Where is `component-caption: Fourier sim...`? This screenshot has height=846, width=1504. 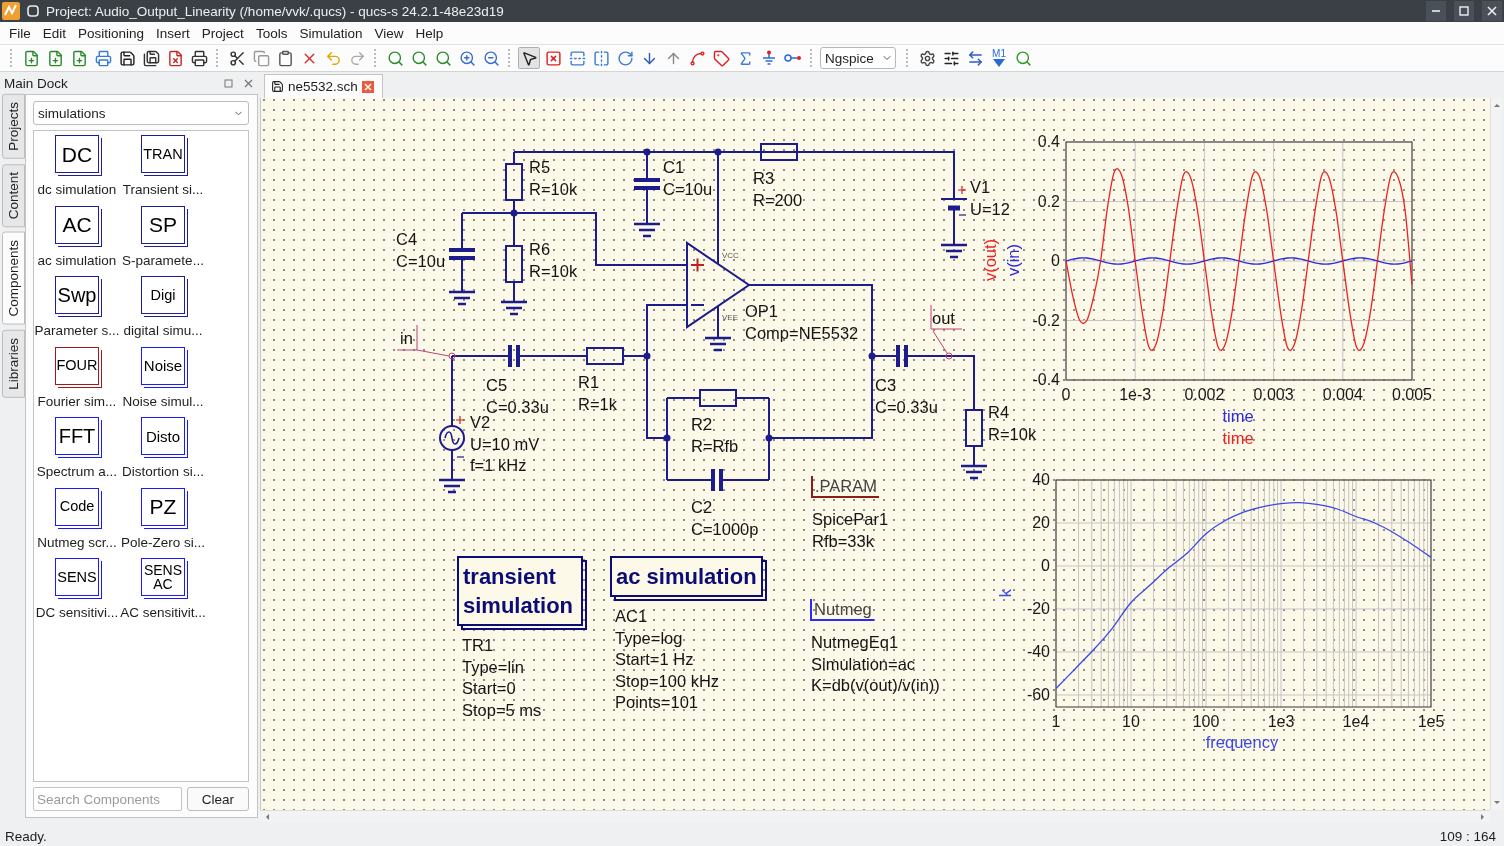 component-caption: Fourier sim... is located at coordinates (77, 401).